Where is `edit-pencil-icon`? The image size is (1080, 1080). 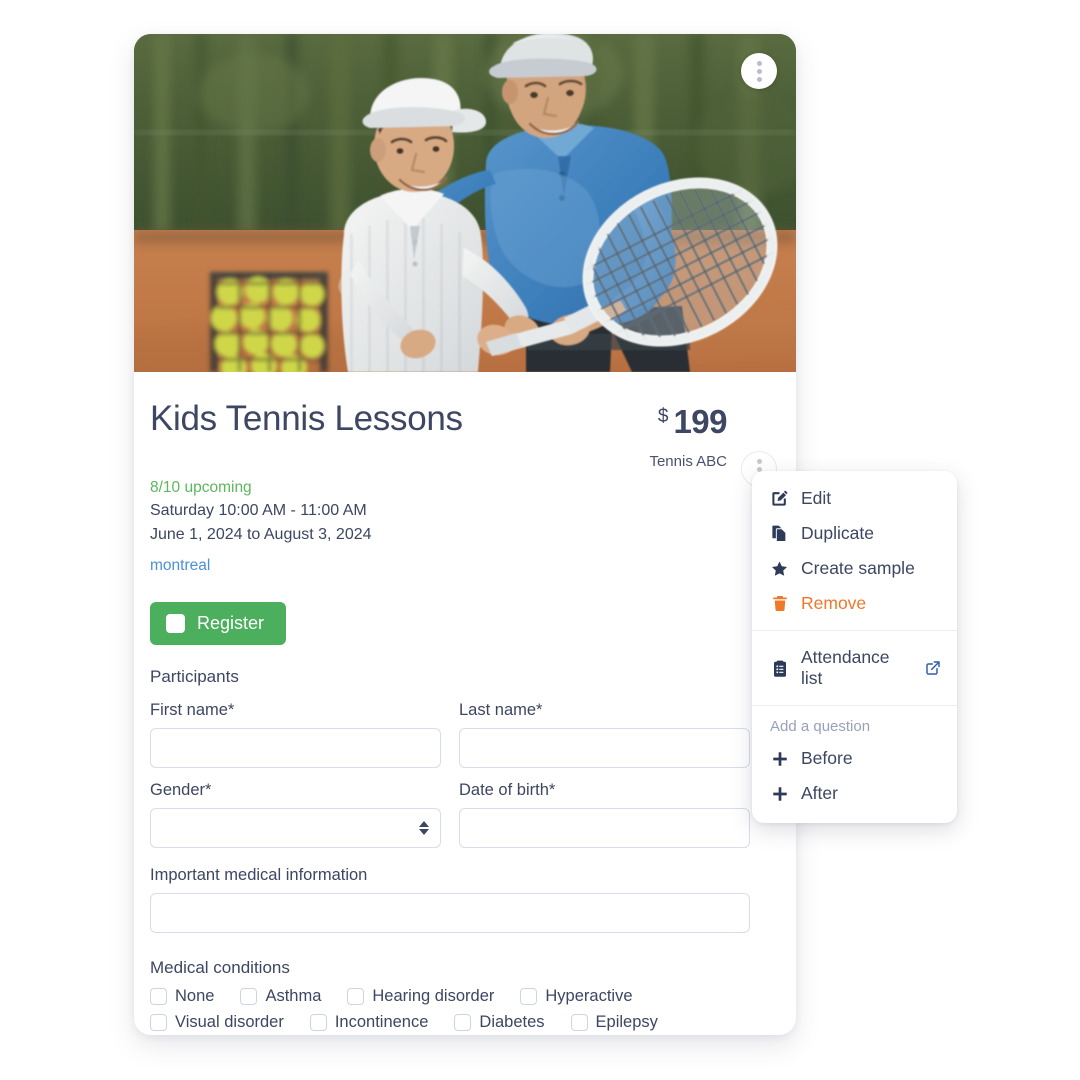 edit-pencil-icon is located at coordinates (779, 498).